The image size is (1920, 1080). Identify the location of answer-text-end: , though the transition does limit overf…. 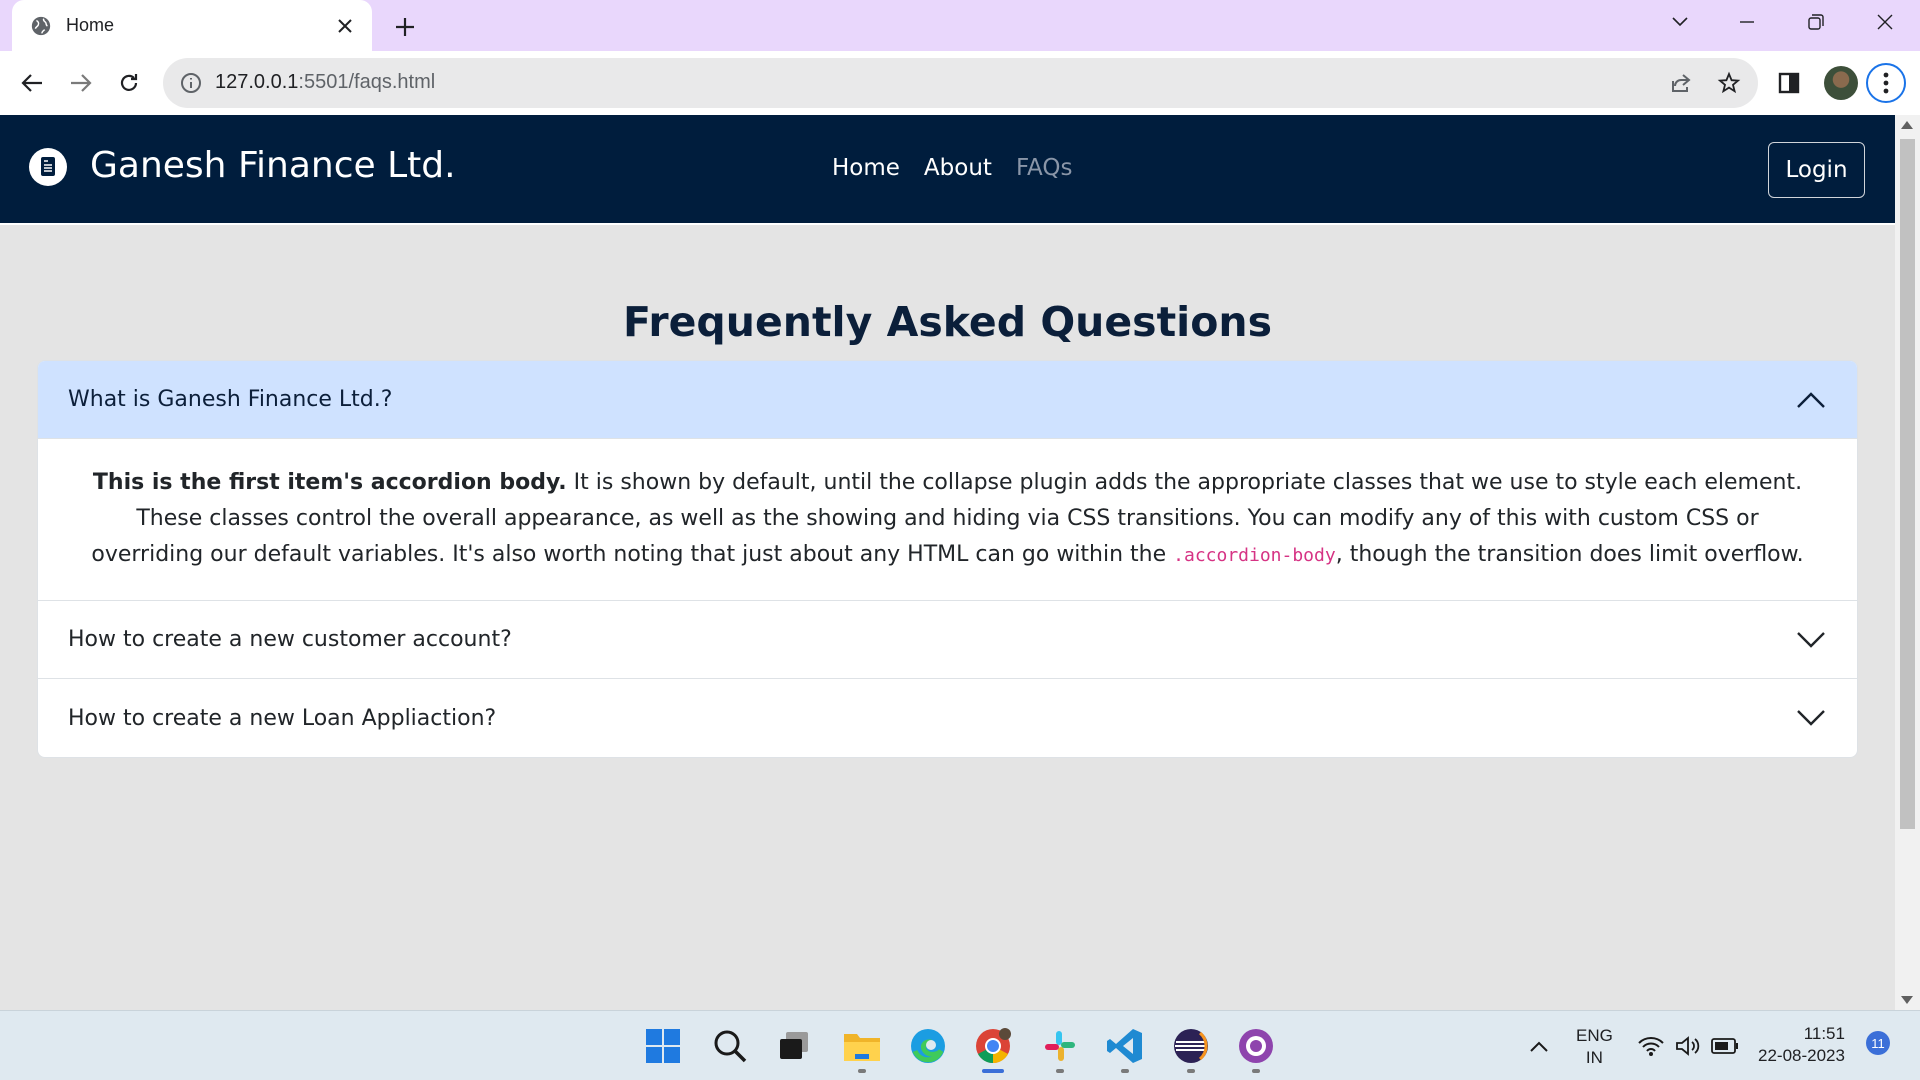
(1569, 554).